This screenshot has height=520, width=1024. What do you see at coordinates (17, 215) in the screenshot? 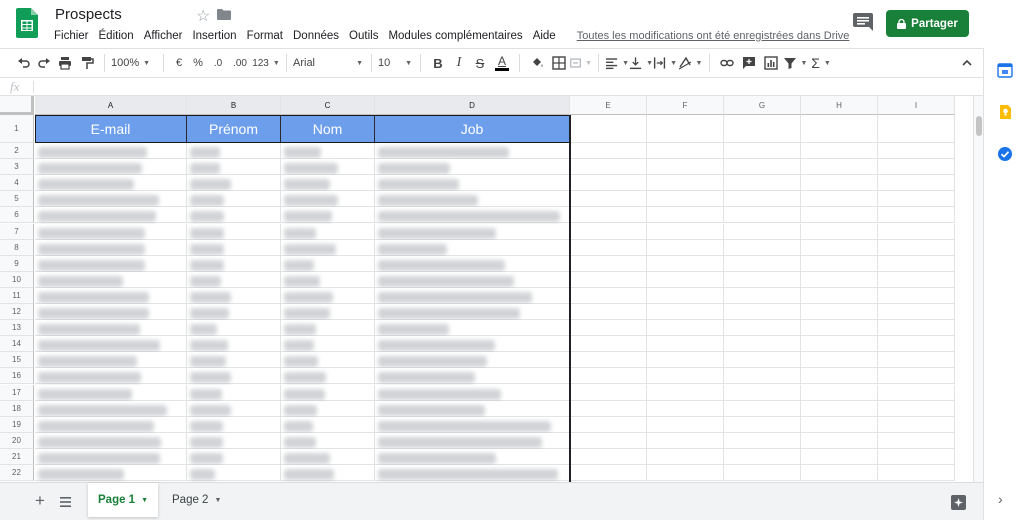
I see `row-header-6: 6` at bounding box center [17, 215].